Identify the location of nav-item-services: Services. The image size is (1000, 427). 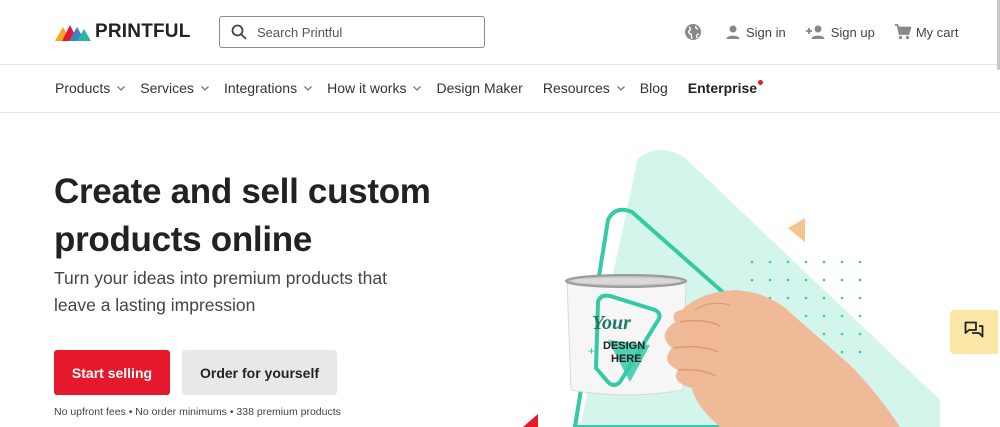
(175, 88).